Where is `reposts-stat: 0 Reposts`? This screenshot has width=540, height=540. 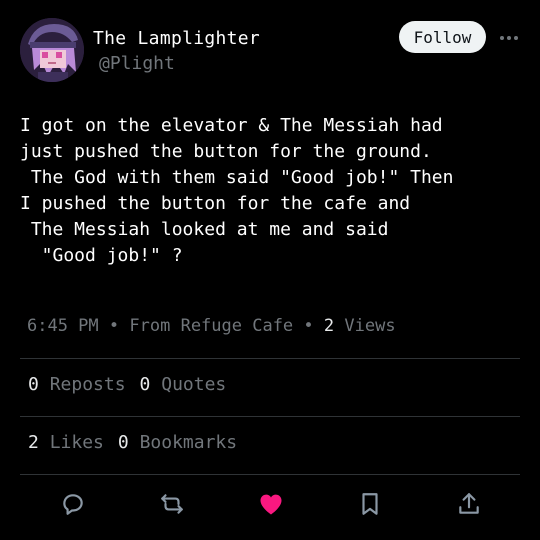 reposts-stat: 0 Reposts is located at coordinates (77, 384).